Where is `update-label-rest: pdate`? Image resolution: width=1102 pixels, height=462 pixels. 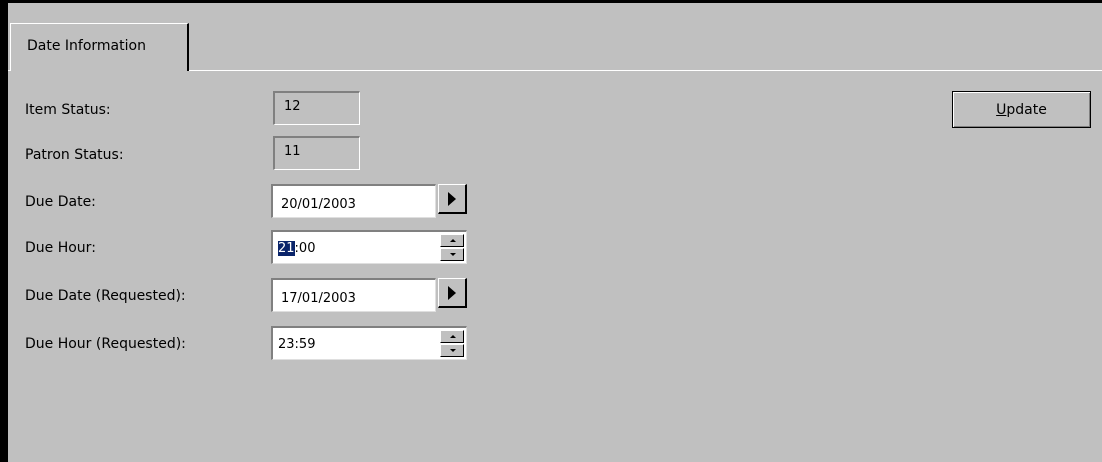
update-label-rest: pdate is located at coordinates (1026, 109).